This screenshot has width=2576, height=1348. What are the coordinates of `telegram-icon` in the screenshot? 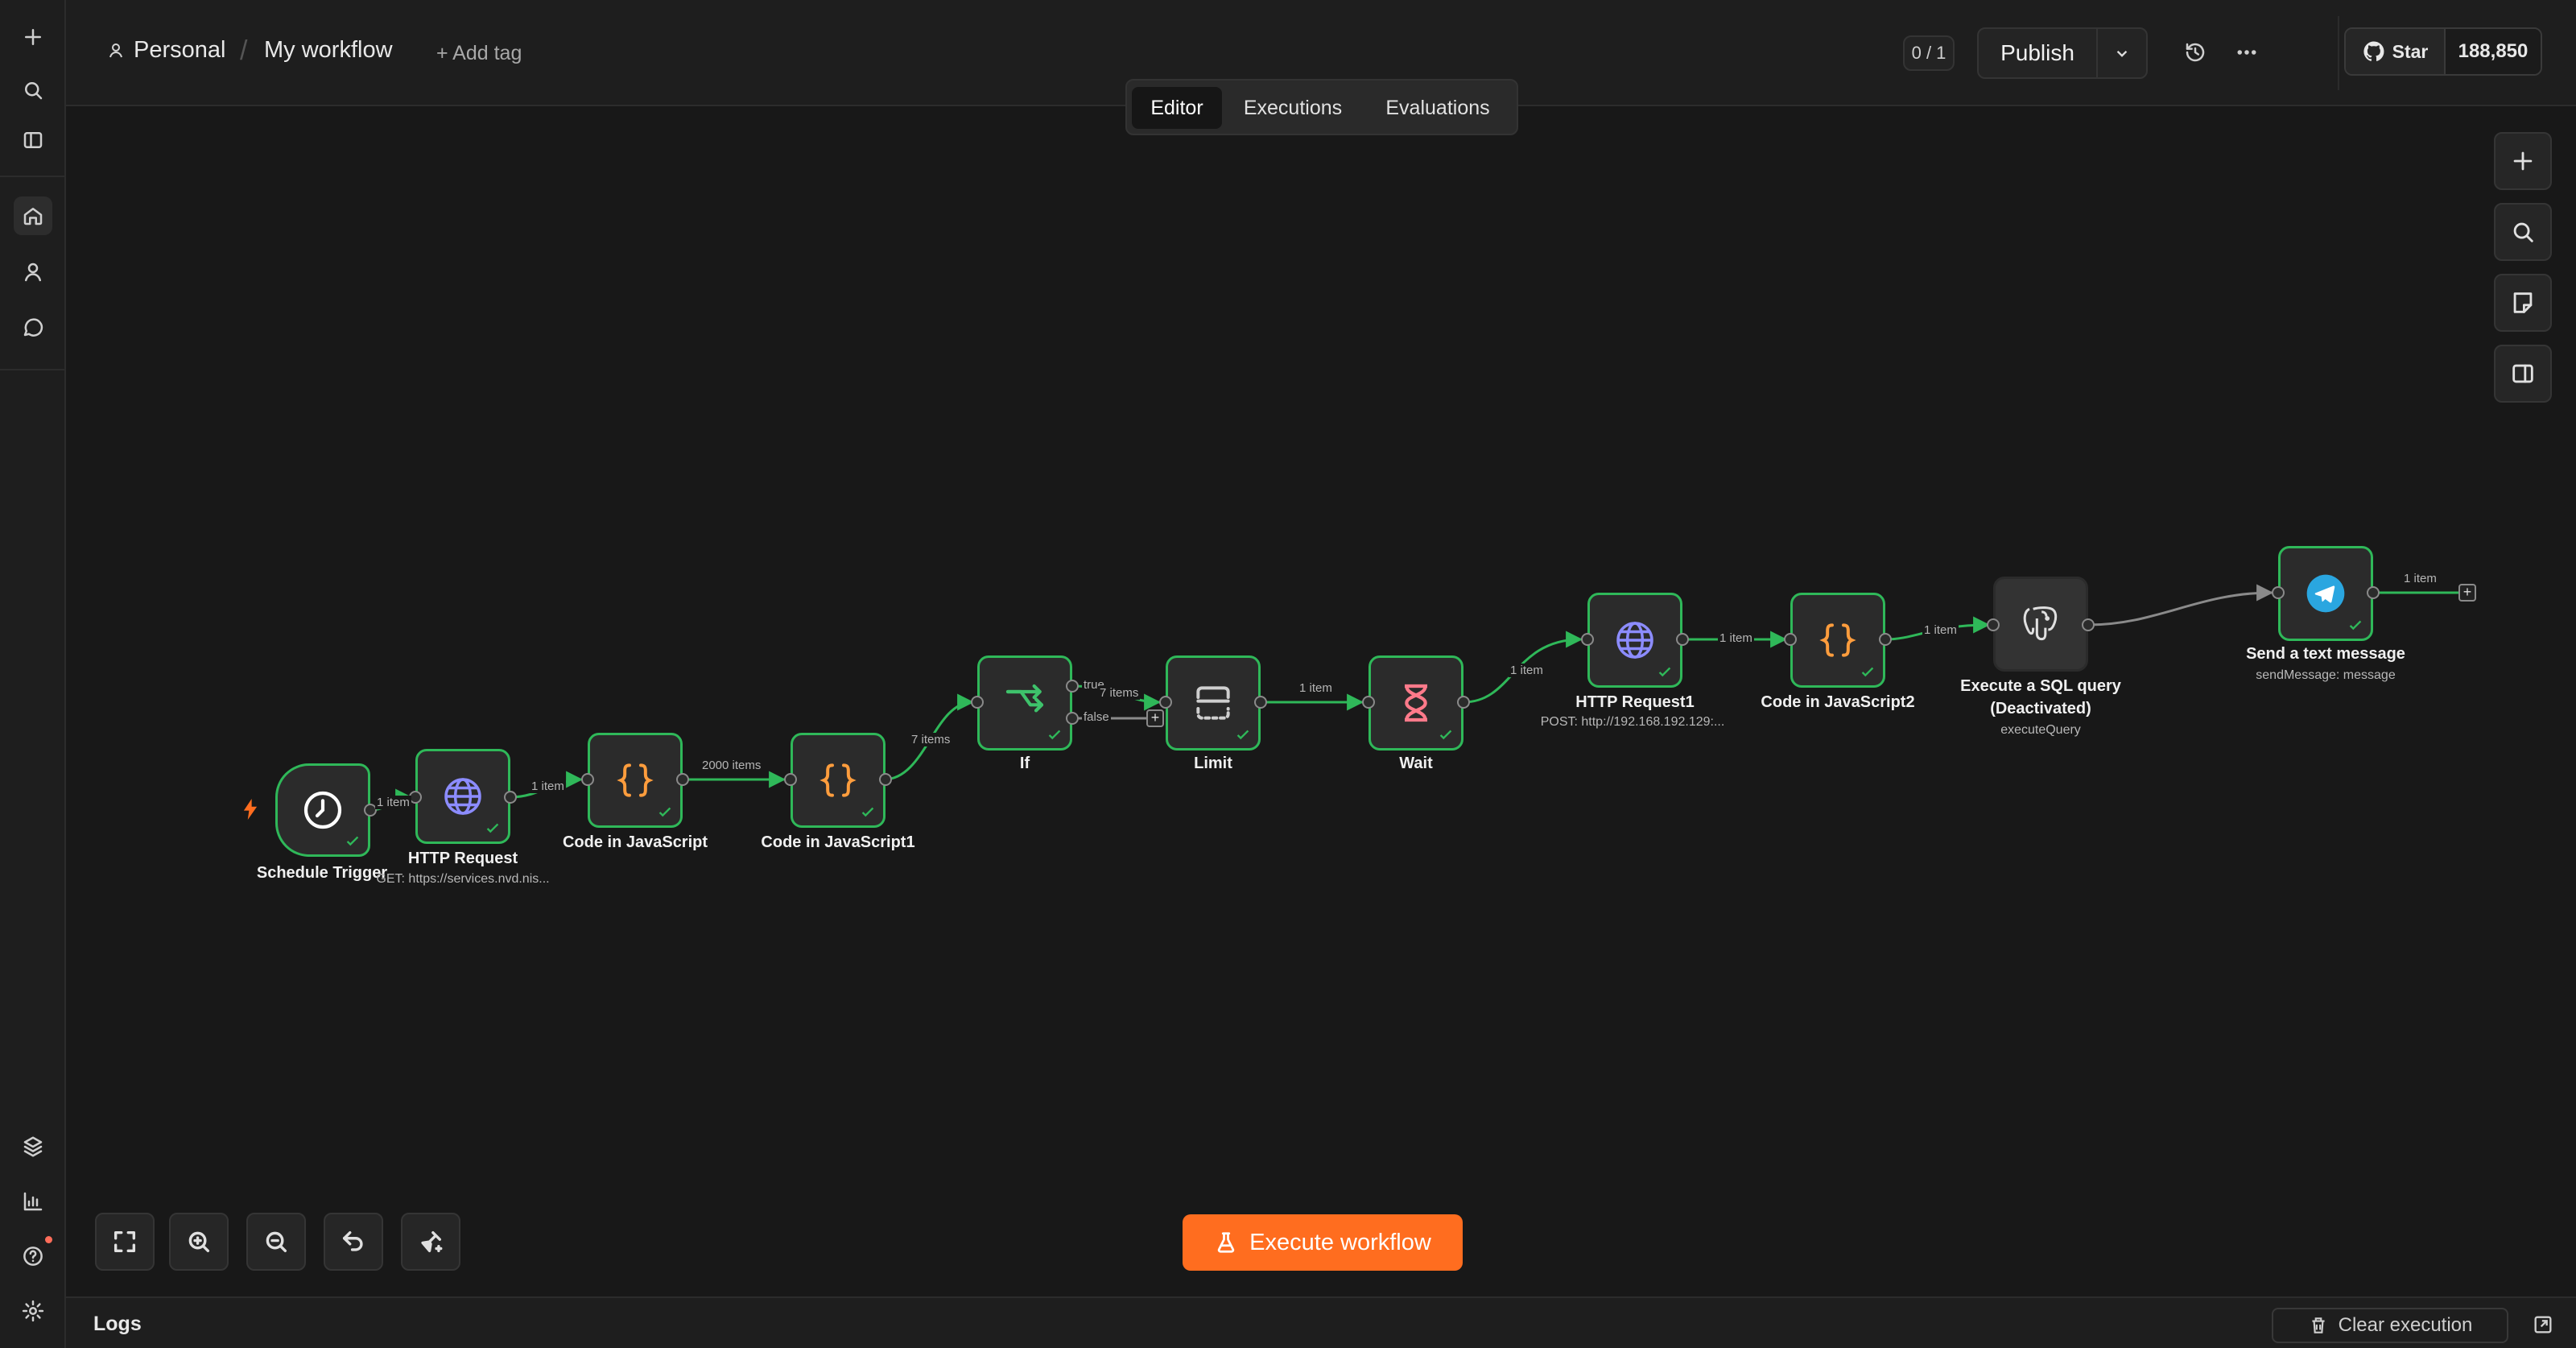 It's located at (2325, 593).